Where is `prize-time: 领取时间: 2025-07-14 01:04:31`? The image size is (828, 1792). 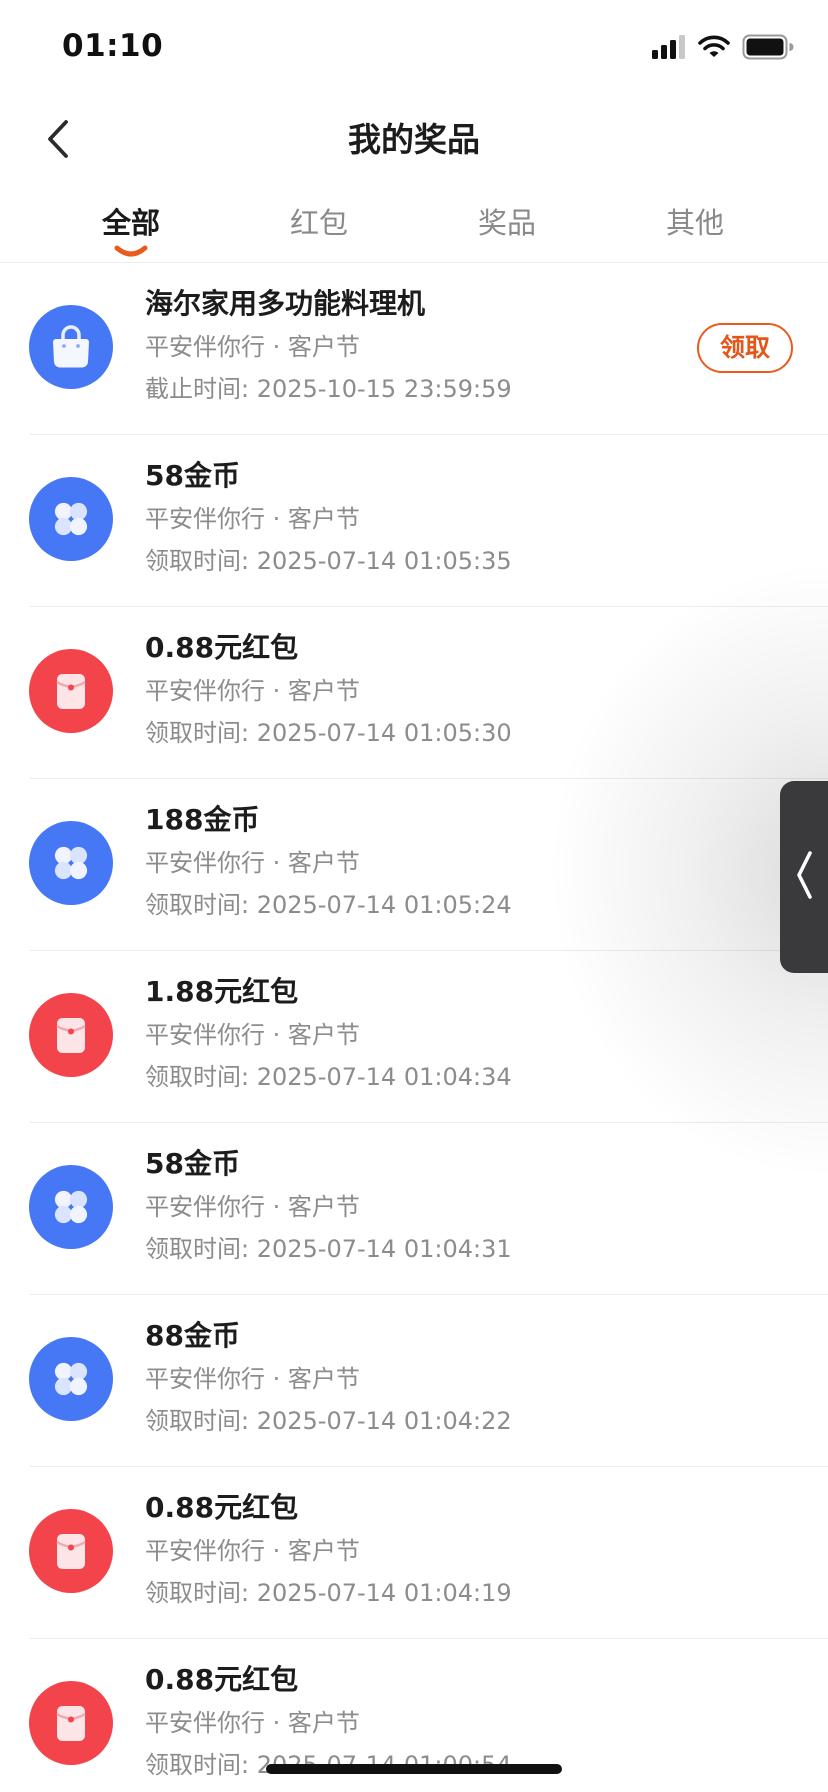 prize-time: 领取时间: 2025-07-14 01:04:31 is located at coordinates (328, 1249).